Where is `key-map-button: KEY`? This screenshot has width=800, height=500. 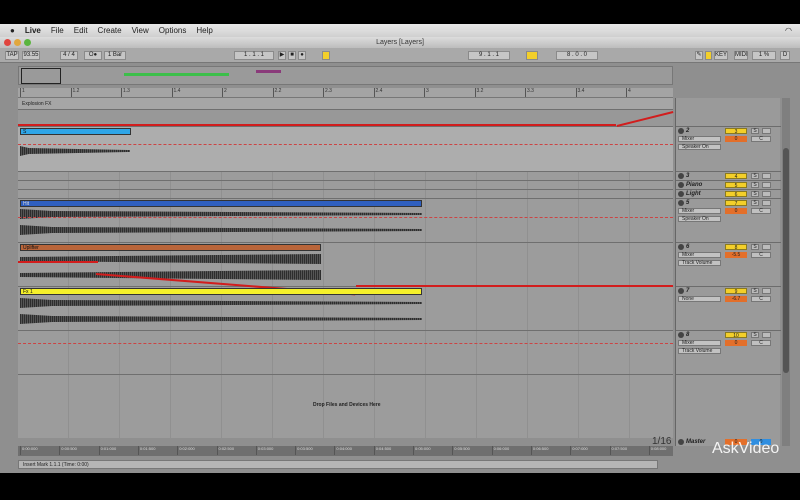 key-map-button: KEY is located at coordinates (721, 55).